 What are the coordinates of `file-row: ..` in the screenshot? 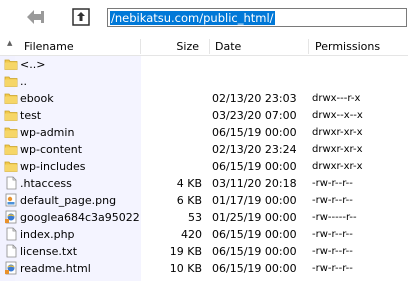 It's located at (204, 81).